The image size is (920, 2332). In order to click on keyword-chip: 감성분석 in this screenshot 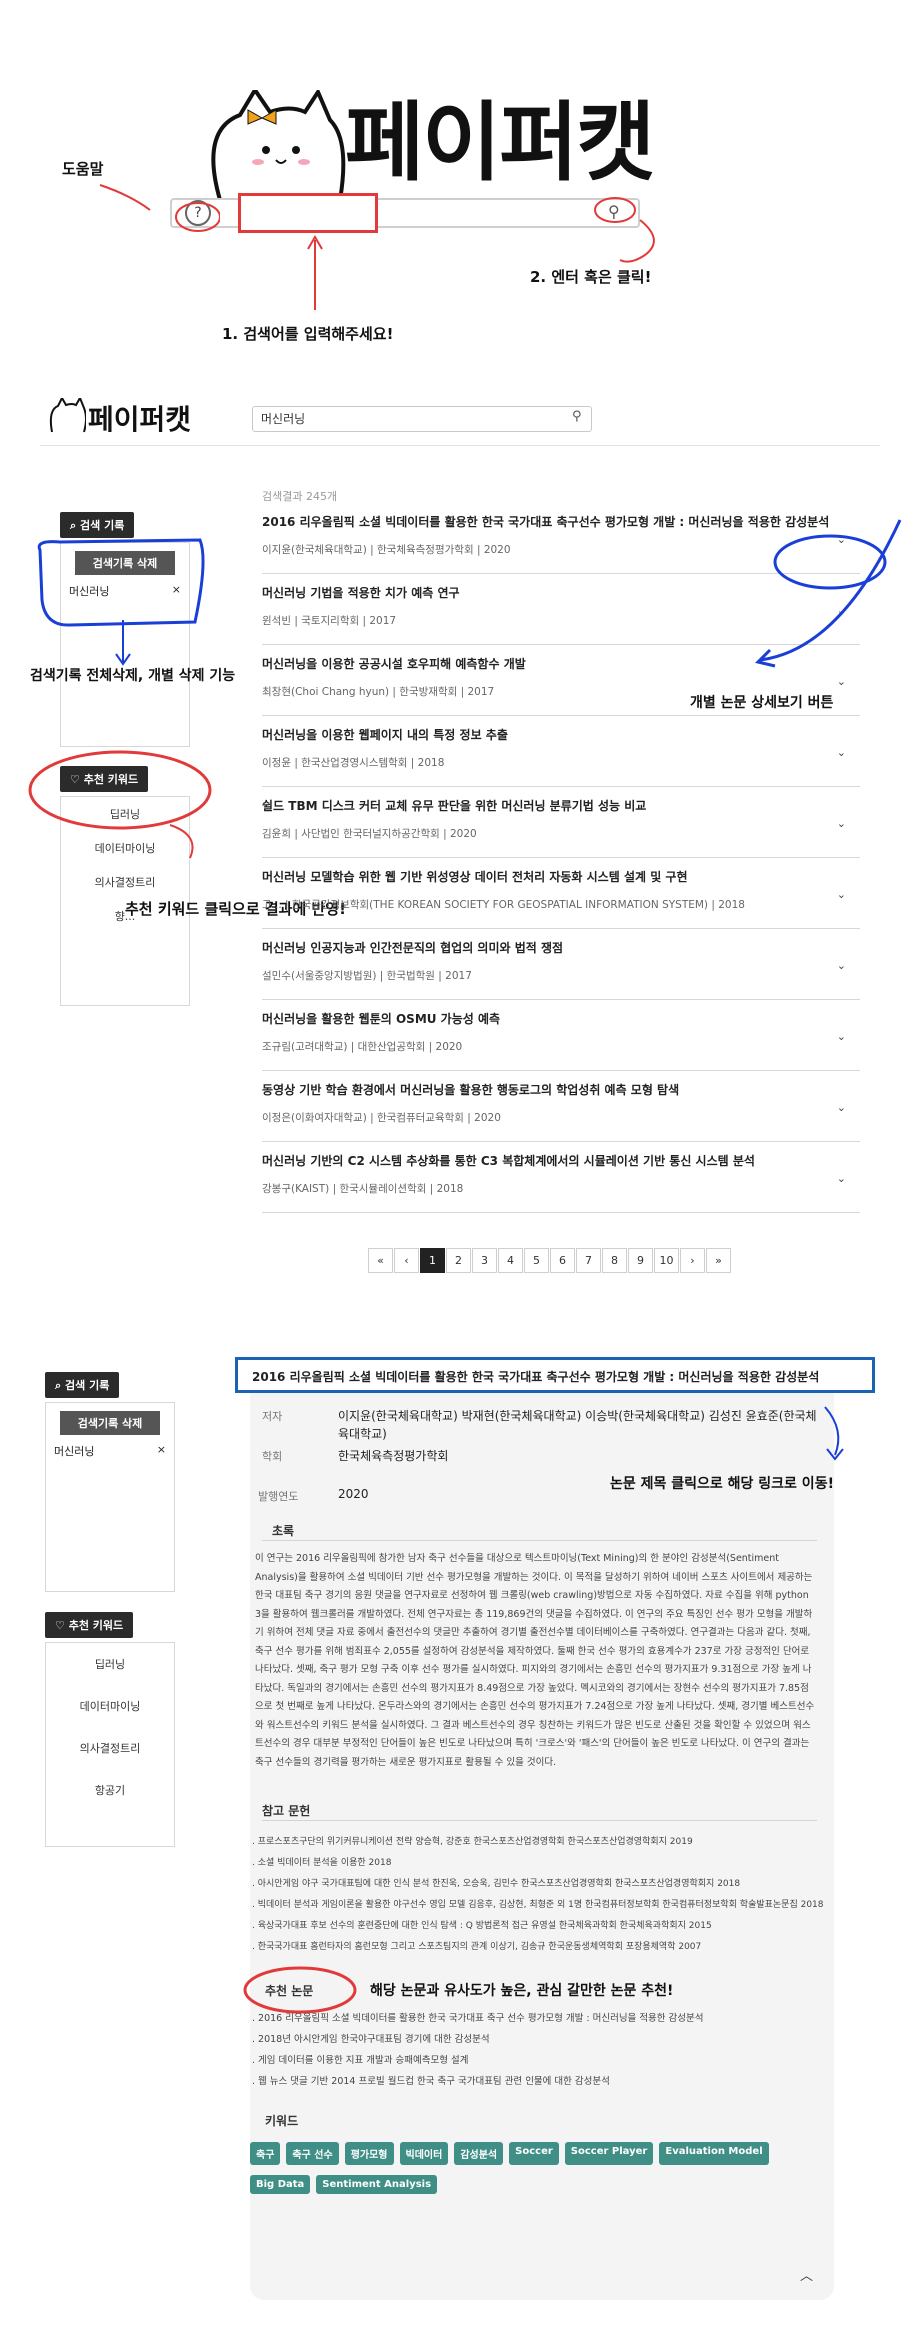, I will do `click(479, 2153)`.